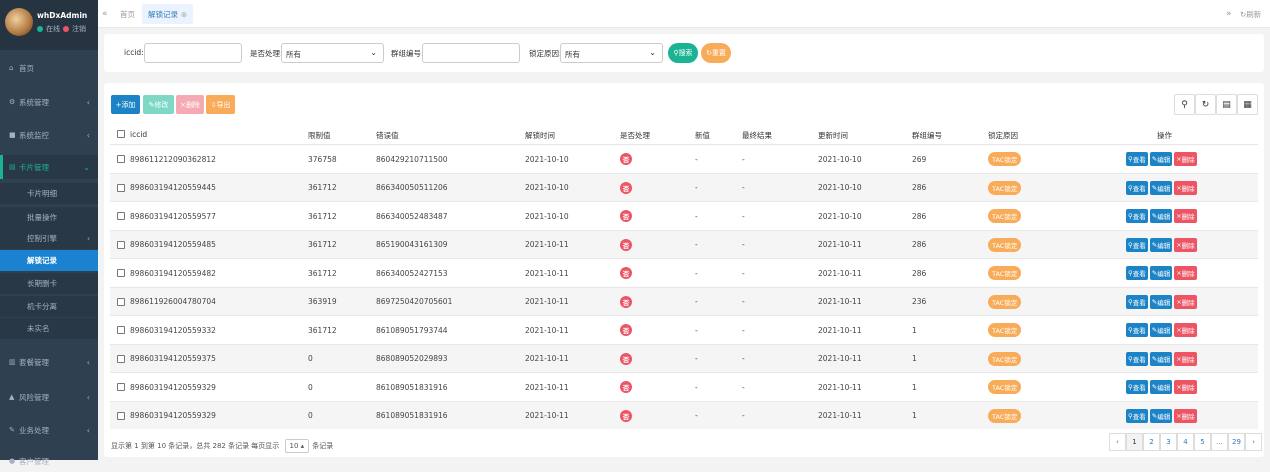 The width and height of the screenshot is (1270, 472). What do you see at coordinates (1229, 14) in the screenshot?
I see `tab-scroll-right-icon: »` at bounding box center [1229, 14].